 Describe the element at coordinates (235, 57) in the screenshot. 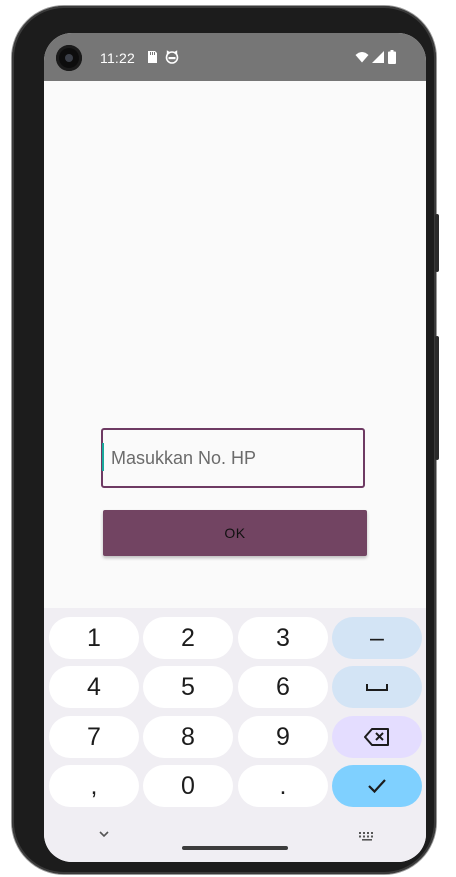

I see `status-bar: 11:22` at that location.